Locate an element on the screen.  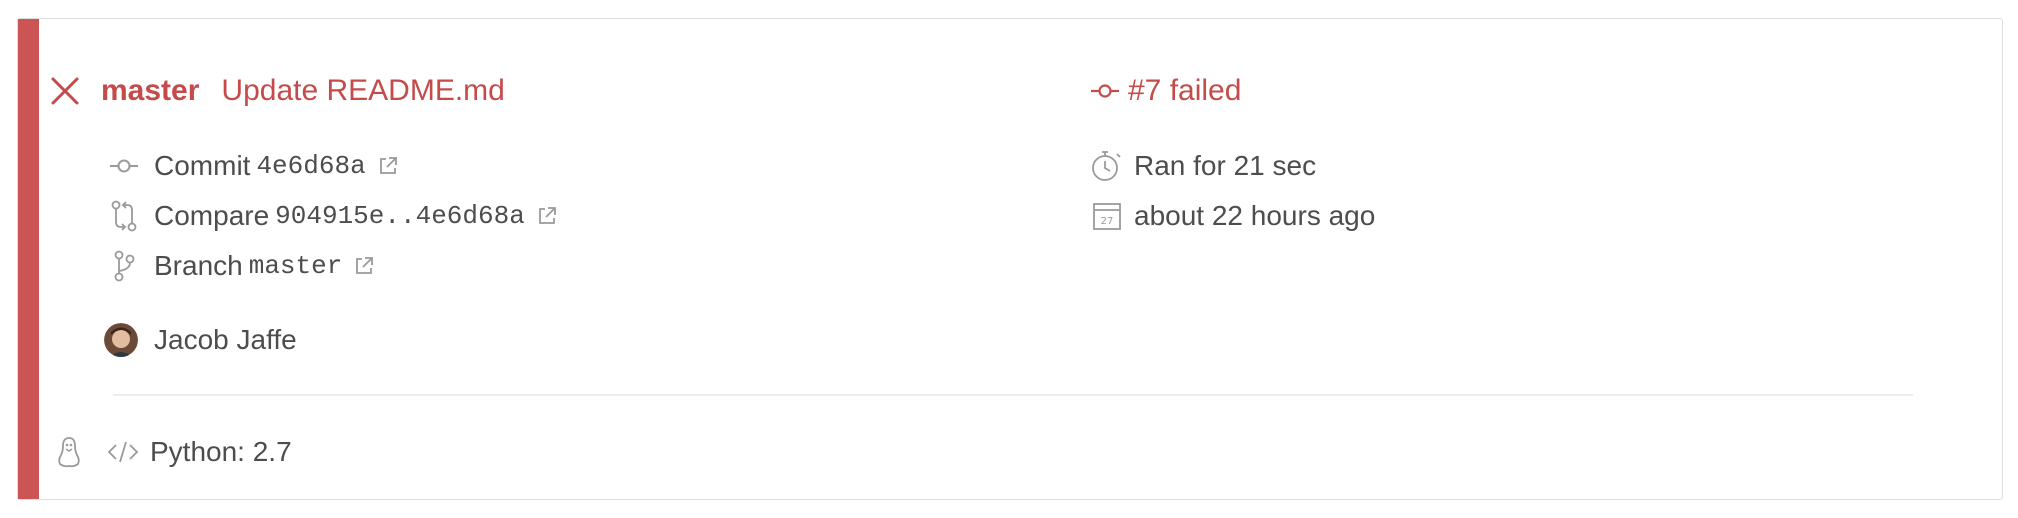
branch-link: master is located at coordinates (150, 91).